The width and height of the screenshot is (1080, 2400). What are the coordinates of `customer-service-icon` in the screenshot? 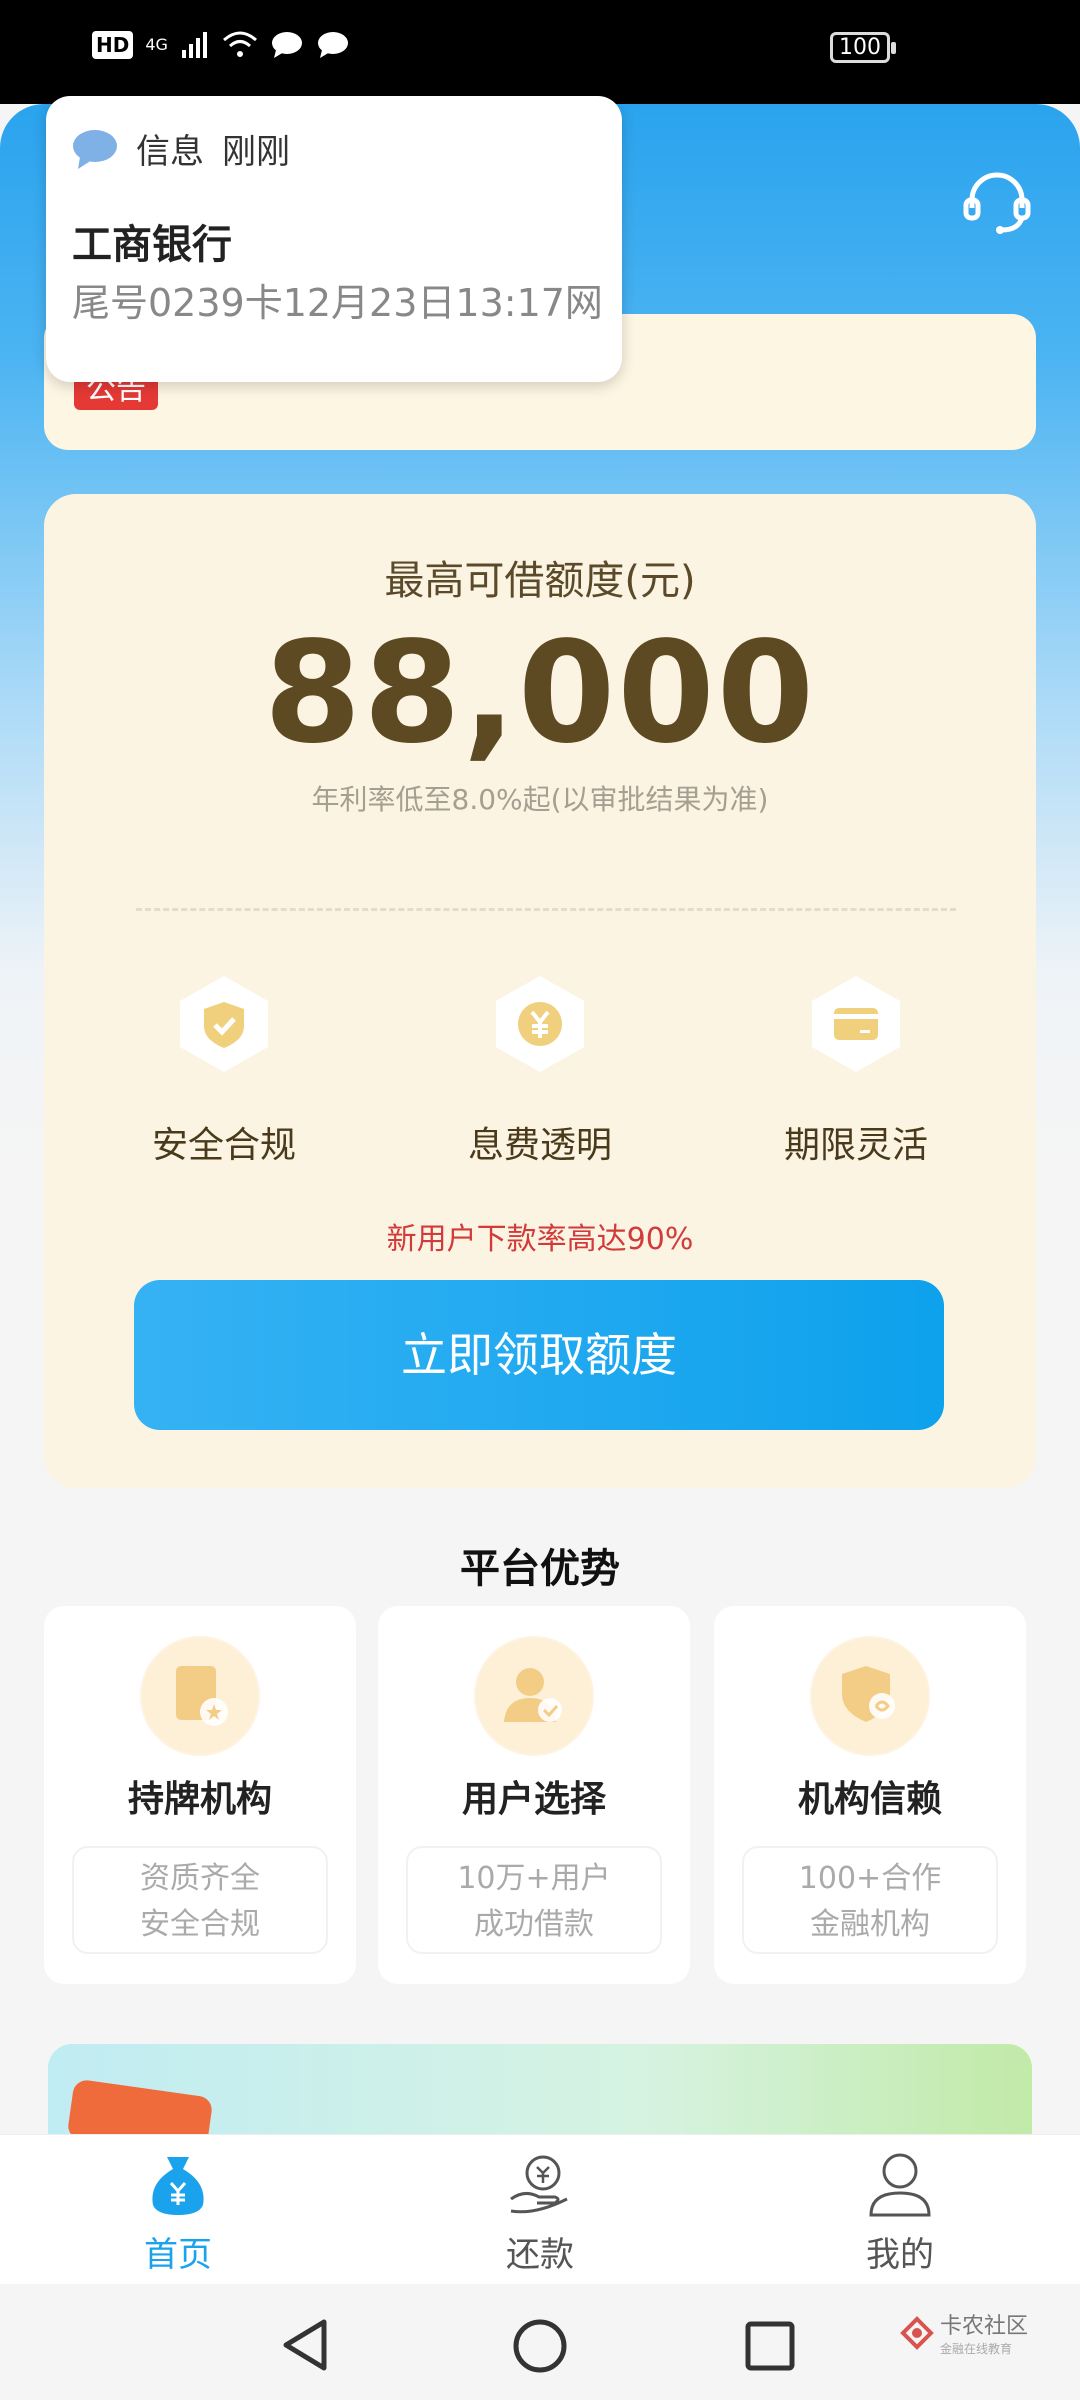 It's located at (997, 203).